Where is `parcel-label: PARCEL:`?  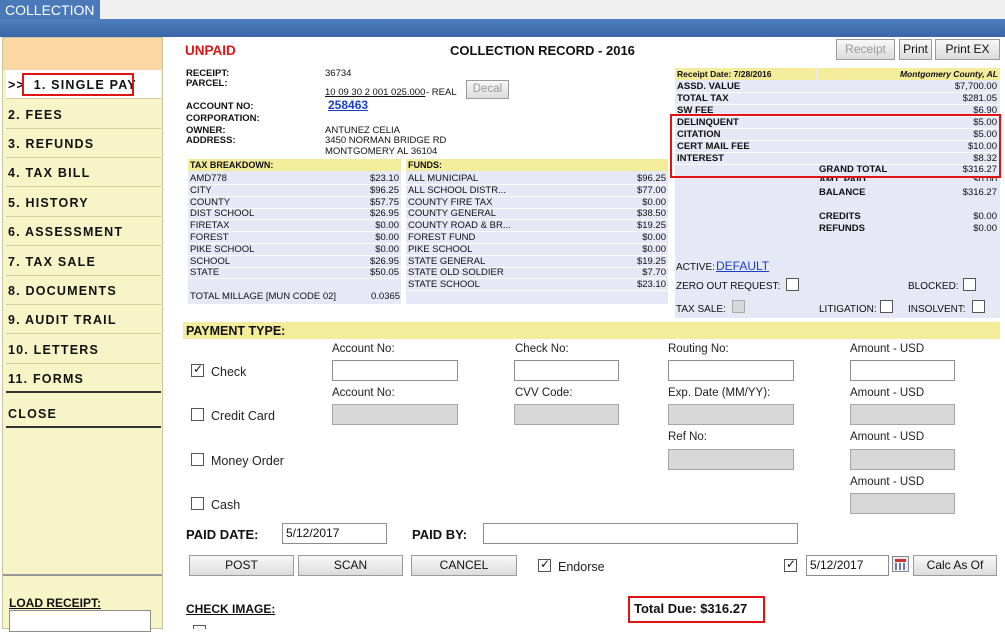 parcel-label: PARCEL: is located at coordinates (207, 83).